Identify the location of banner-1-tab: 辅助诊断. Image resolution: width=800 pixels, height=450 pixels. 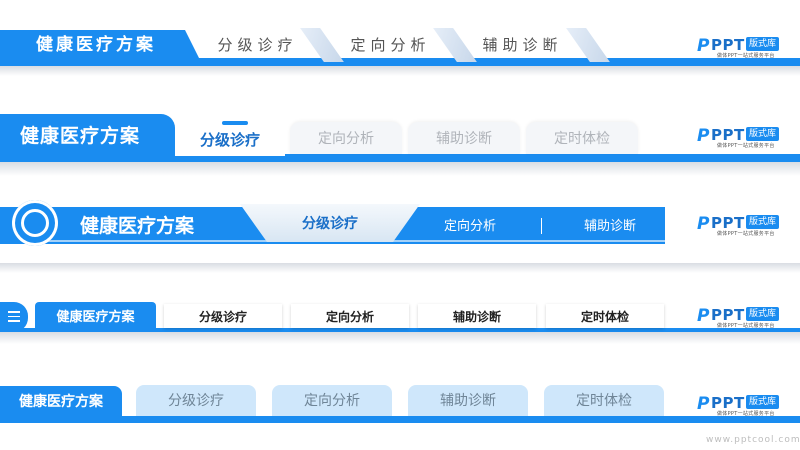
(522, 45).